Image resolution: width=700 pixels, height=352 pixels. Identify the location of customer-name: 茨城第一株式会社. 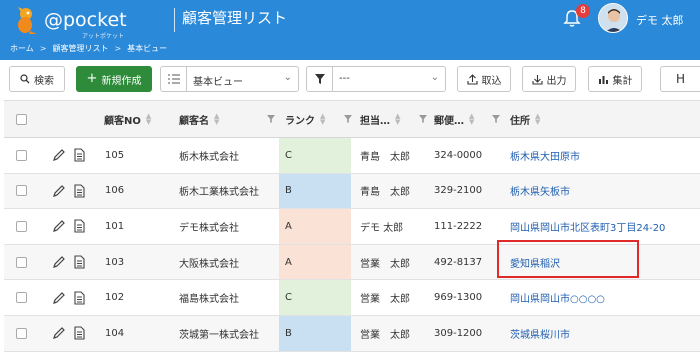
(219, 335).